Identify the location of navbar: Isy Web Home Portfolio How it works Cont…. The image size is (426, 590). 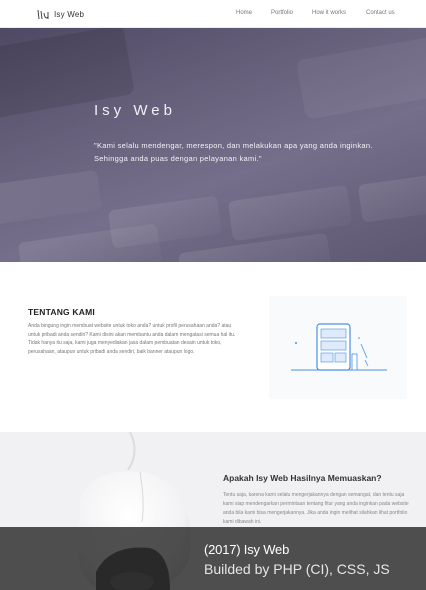
(213, 14).